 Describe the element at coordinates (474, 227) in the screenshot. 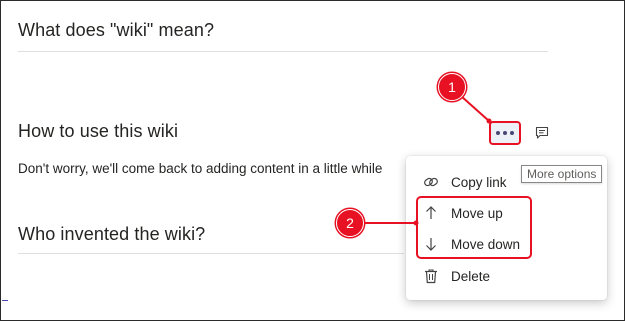

I see `annotation-highlight-move-items` at that location.